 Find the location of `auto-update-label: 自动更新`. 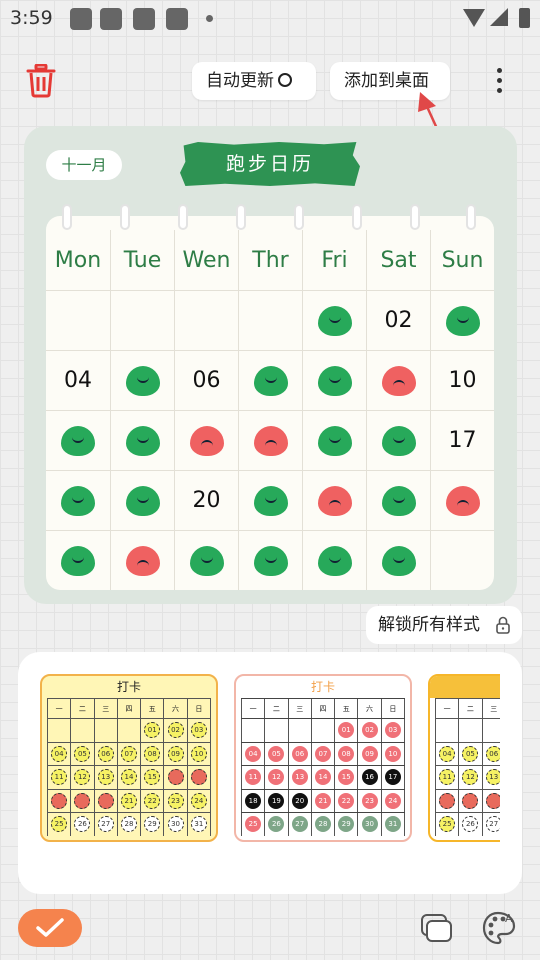

auto-update-label: 自动更新 is located at coordinates (240, 81).